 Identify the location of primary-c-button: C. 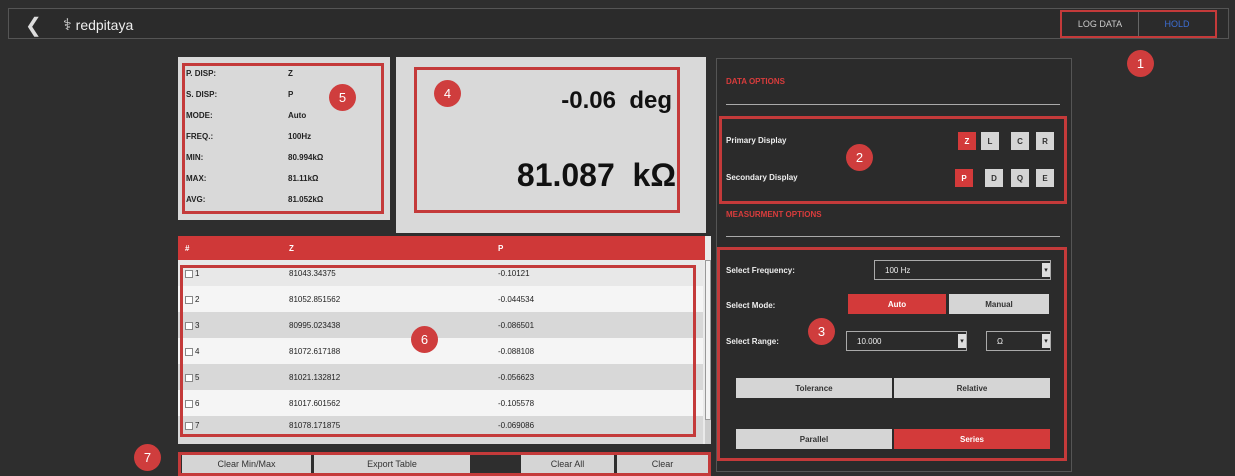
(1020, 141).